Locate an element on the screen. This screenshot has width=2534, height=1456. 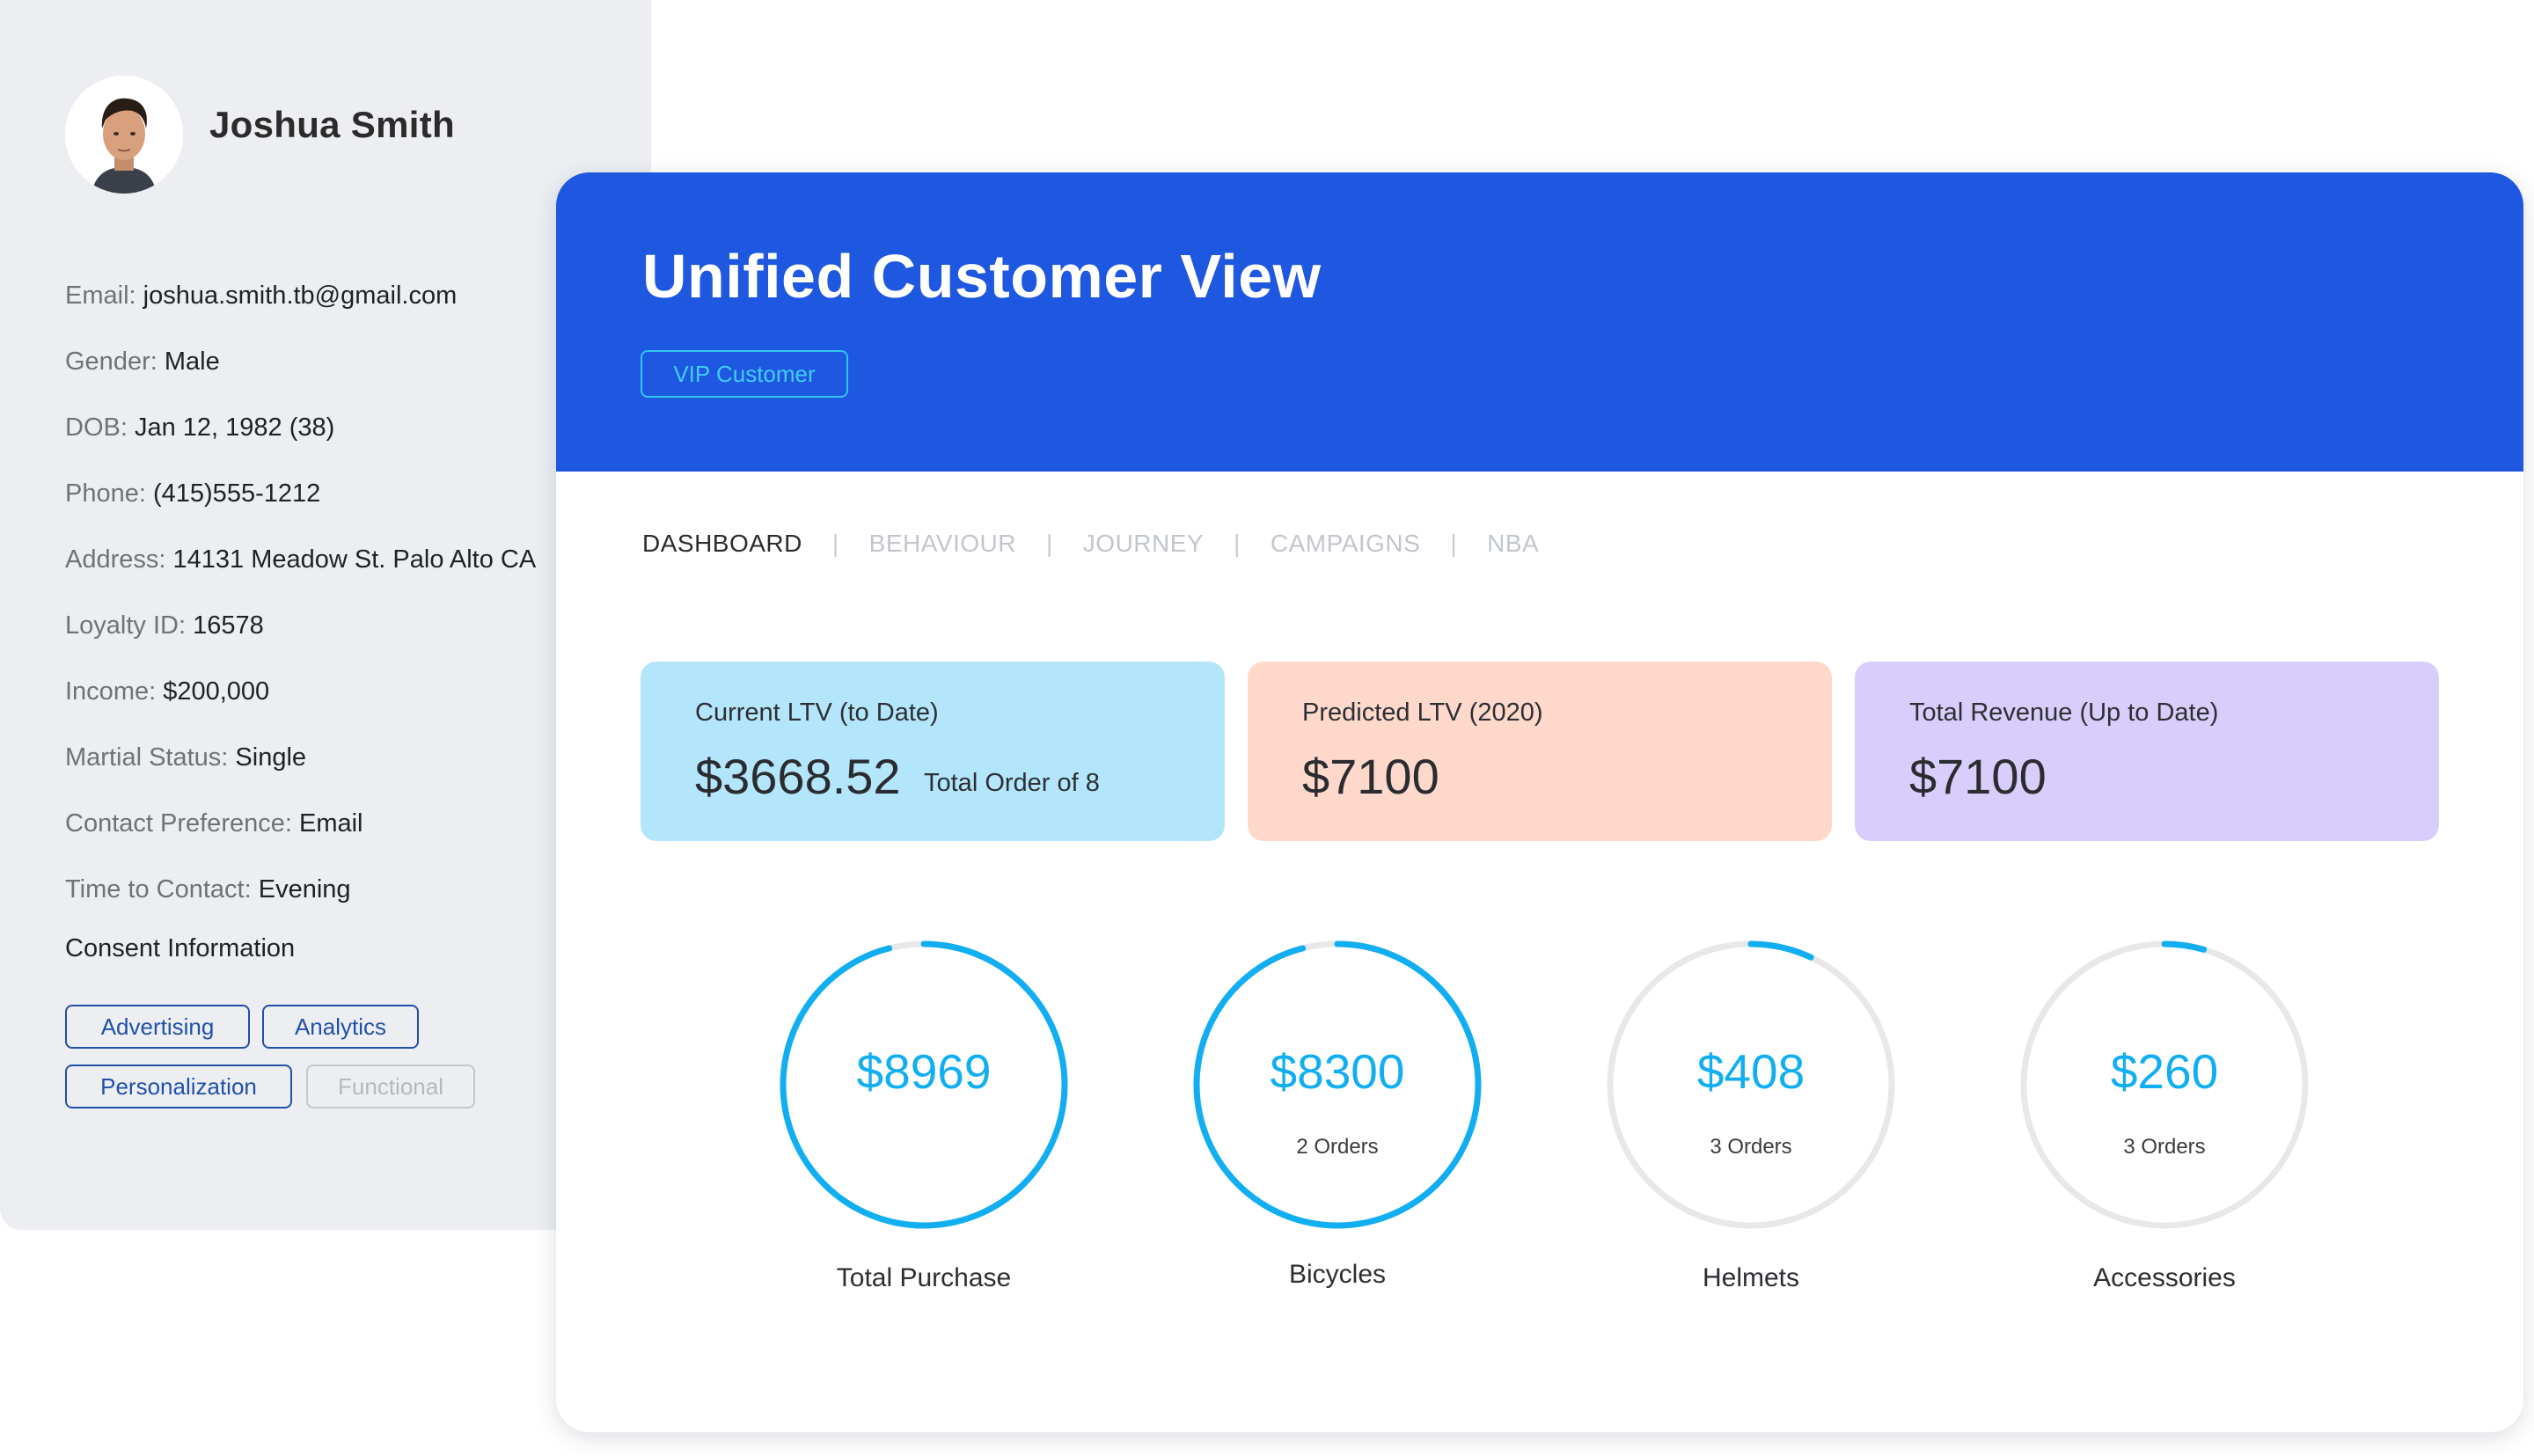
field-label: Martial Status: is located at coordinates (147, 757).